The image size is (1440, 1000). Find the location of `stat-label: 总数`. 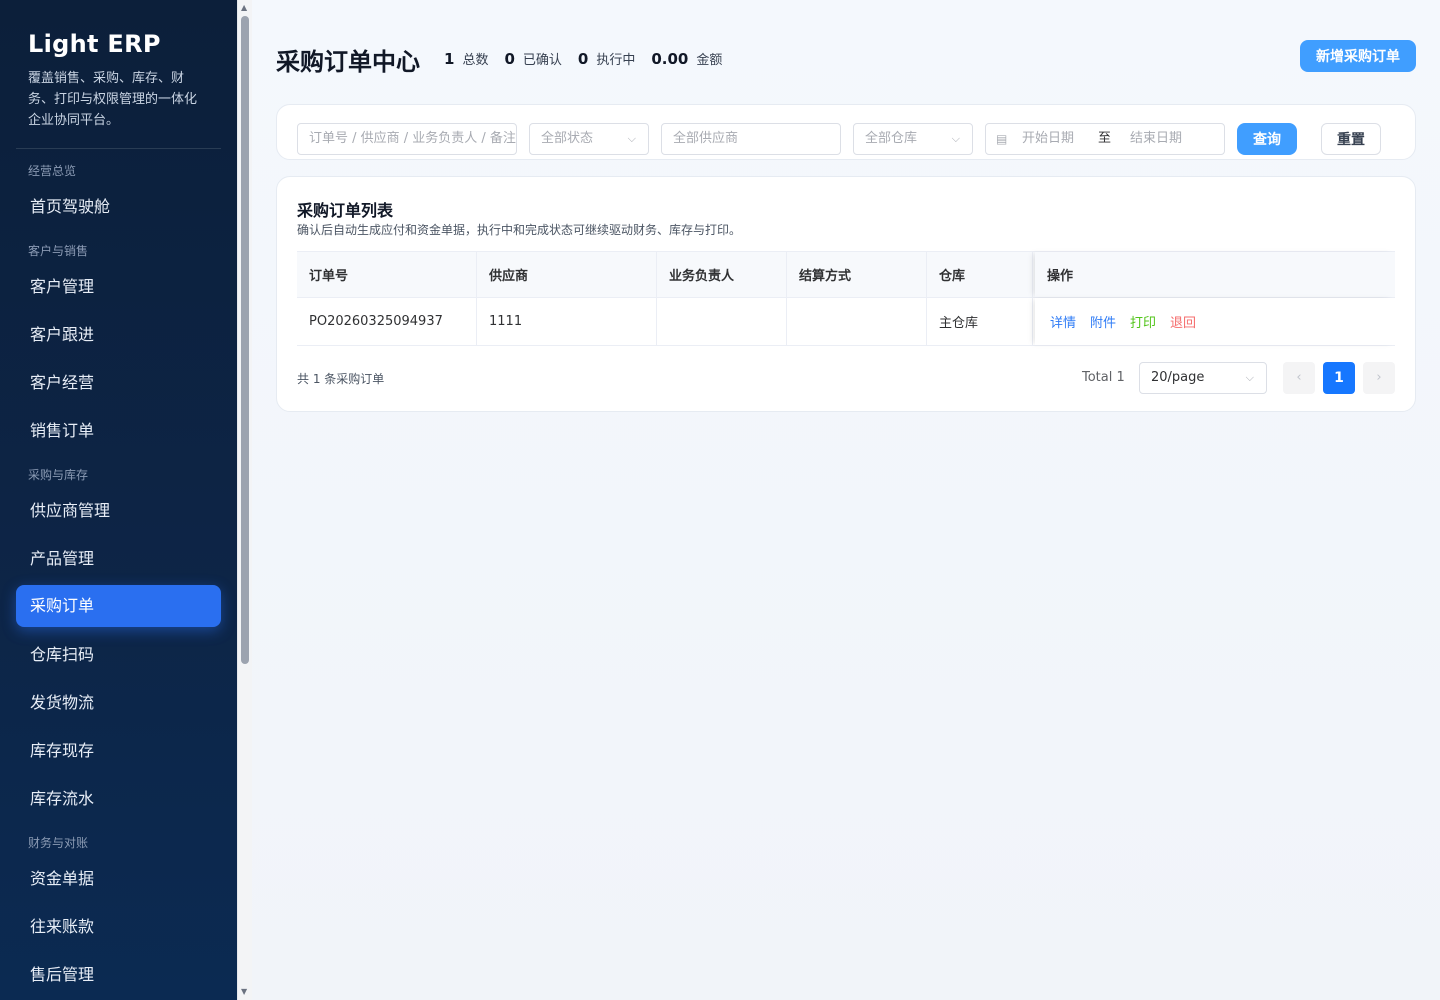

stat-label: 总数 is located at coordinates (475, 60).